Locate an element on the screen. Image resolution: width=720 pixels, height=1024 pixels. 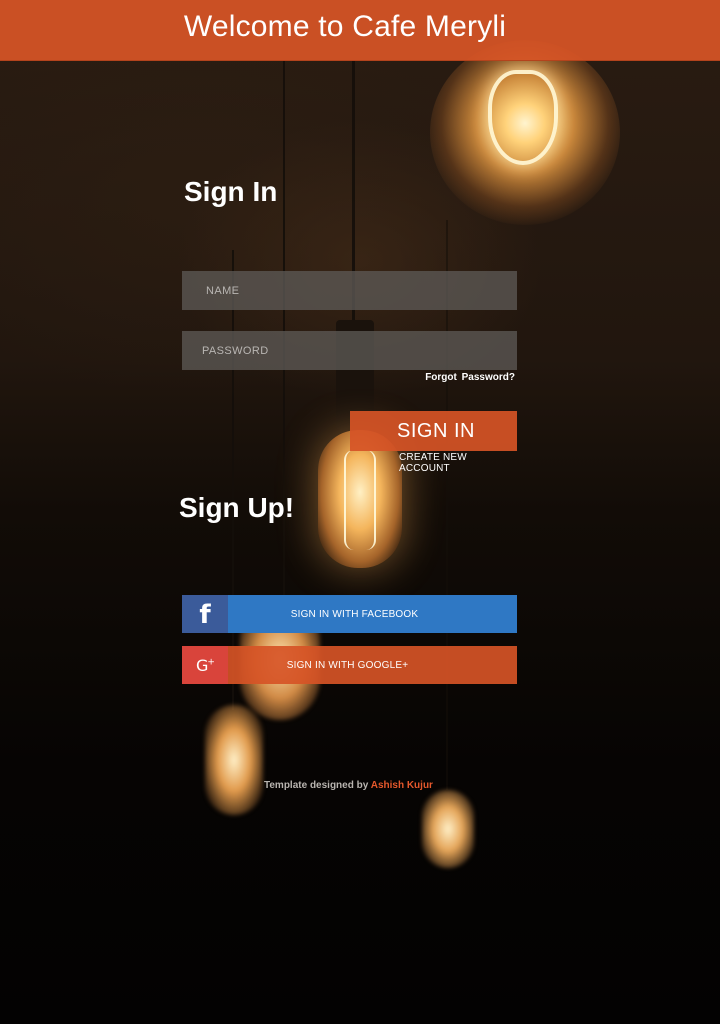
facebook-button-label: SIGN IN WITH FACEBOOK is located at coordinates (354, 614).